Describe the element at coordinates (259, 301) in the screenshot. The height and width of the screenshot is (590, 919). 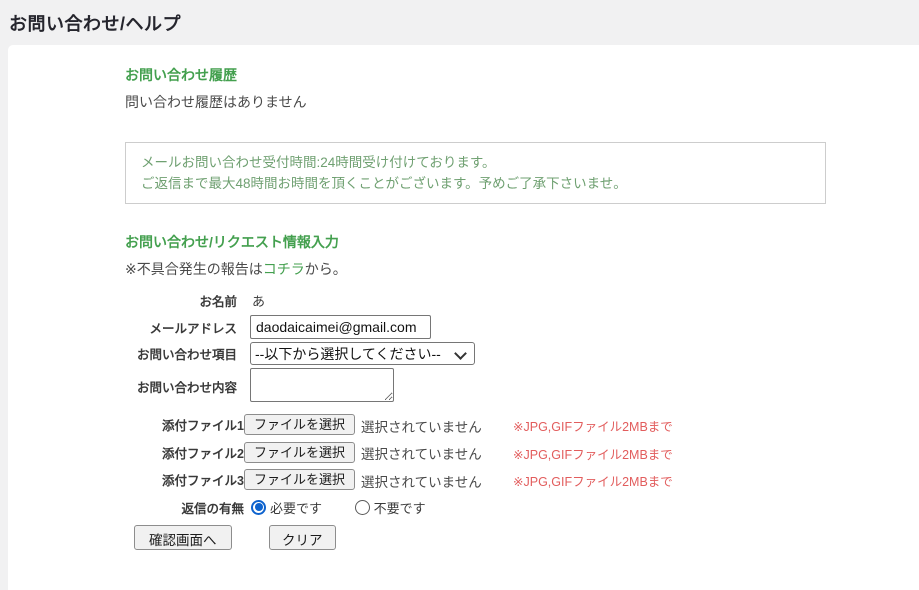
I see `name-value: あ` at that location.